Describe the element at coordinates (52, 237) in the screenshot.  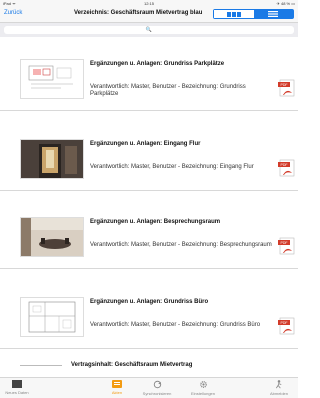
I see `meeting-room-photo-thumbnail` at that location.